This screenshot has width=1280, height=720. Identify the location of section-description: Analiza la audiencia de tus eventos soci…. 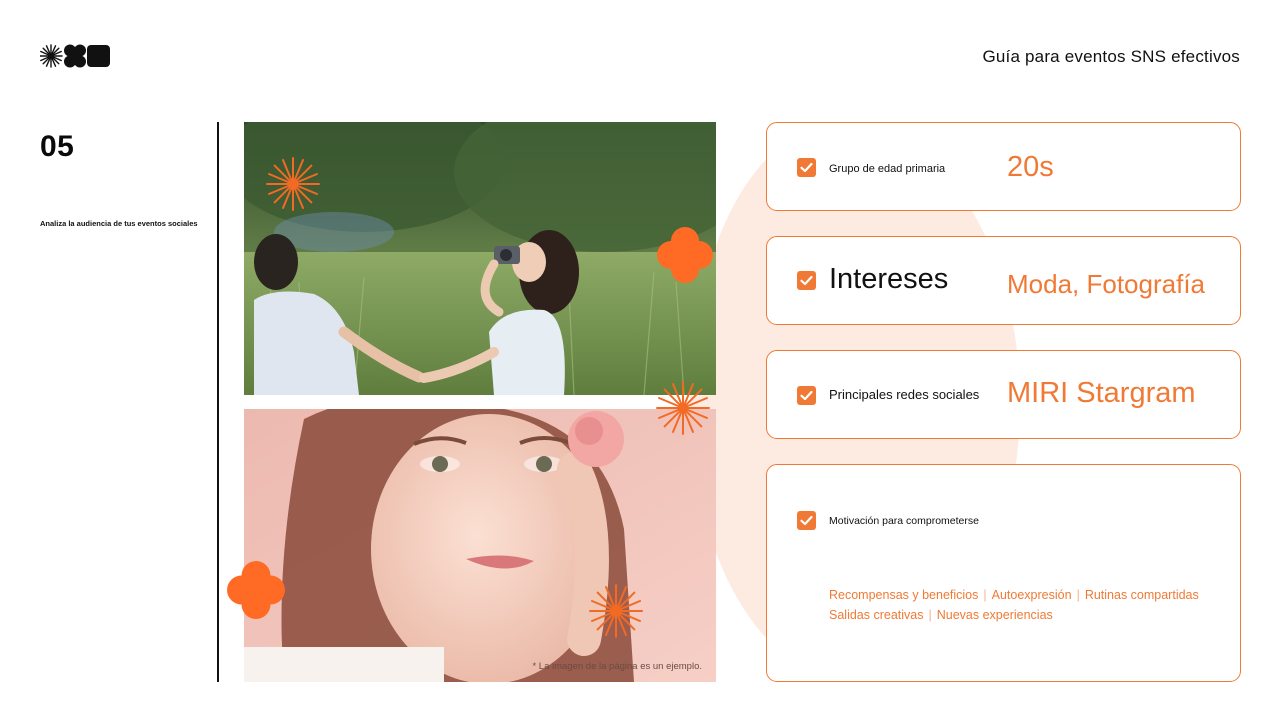
(119, 223).